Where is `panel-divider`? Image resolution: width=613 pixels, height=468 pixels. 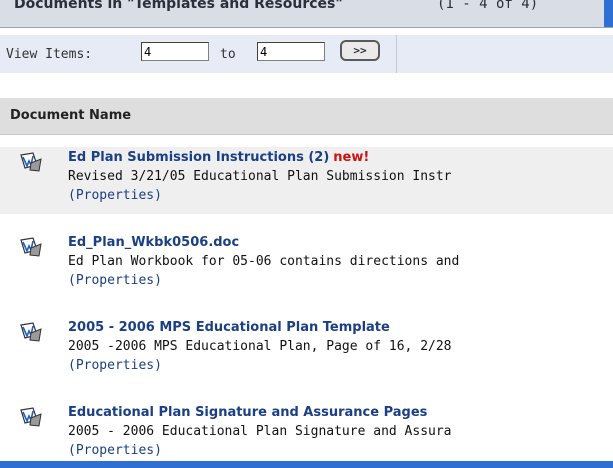
panel-divider is located at coordinates (396, 54).